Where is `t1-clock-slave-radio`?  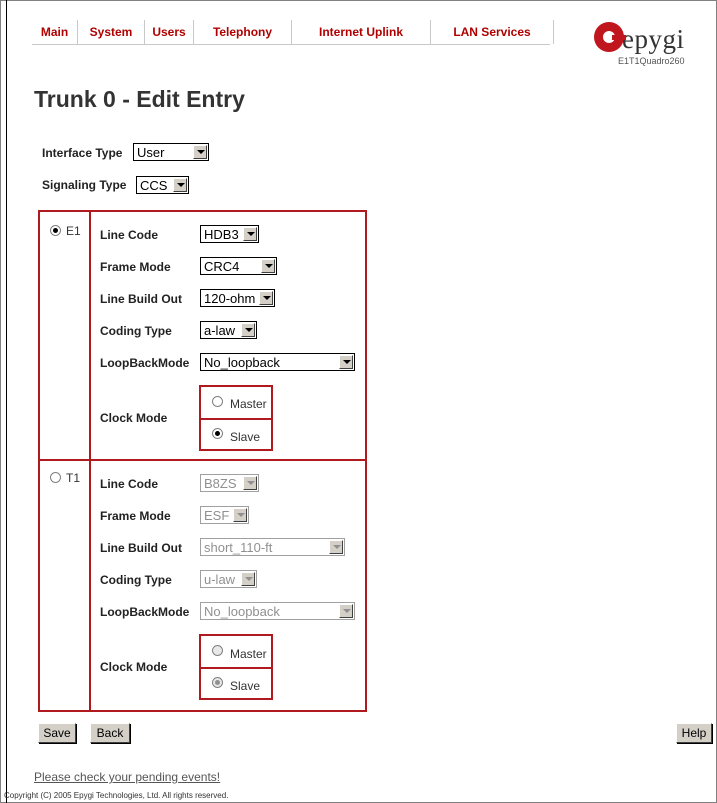
t1-clock-slave-radio is located at coordinates (217, 682).